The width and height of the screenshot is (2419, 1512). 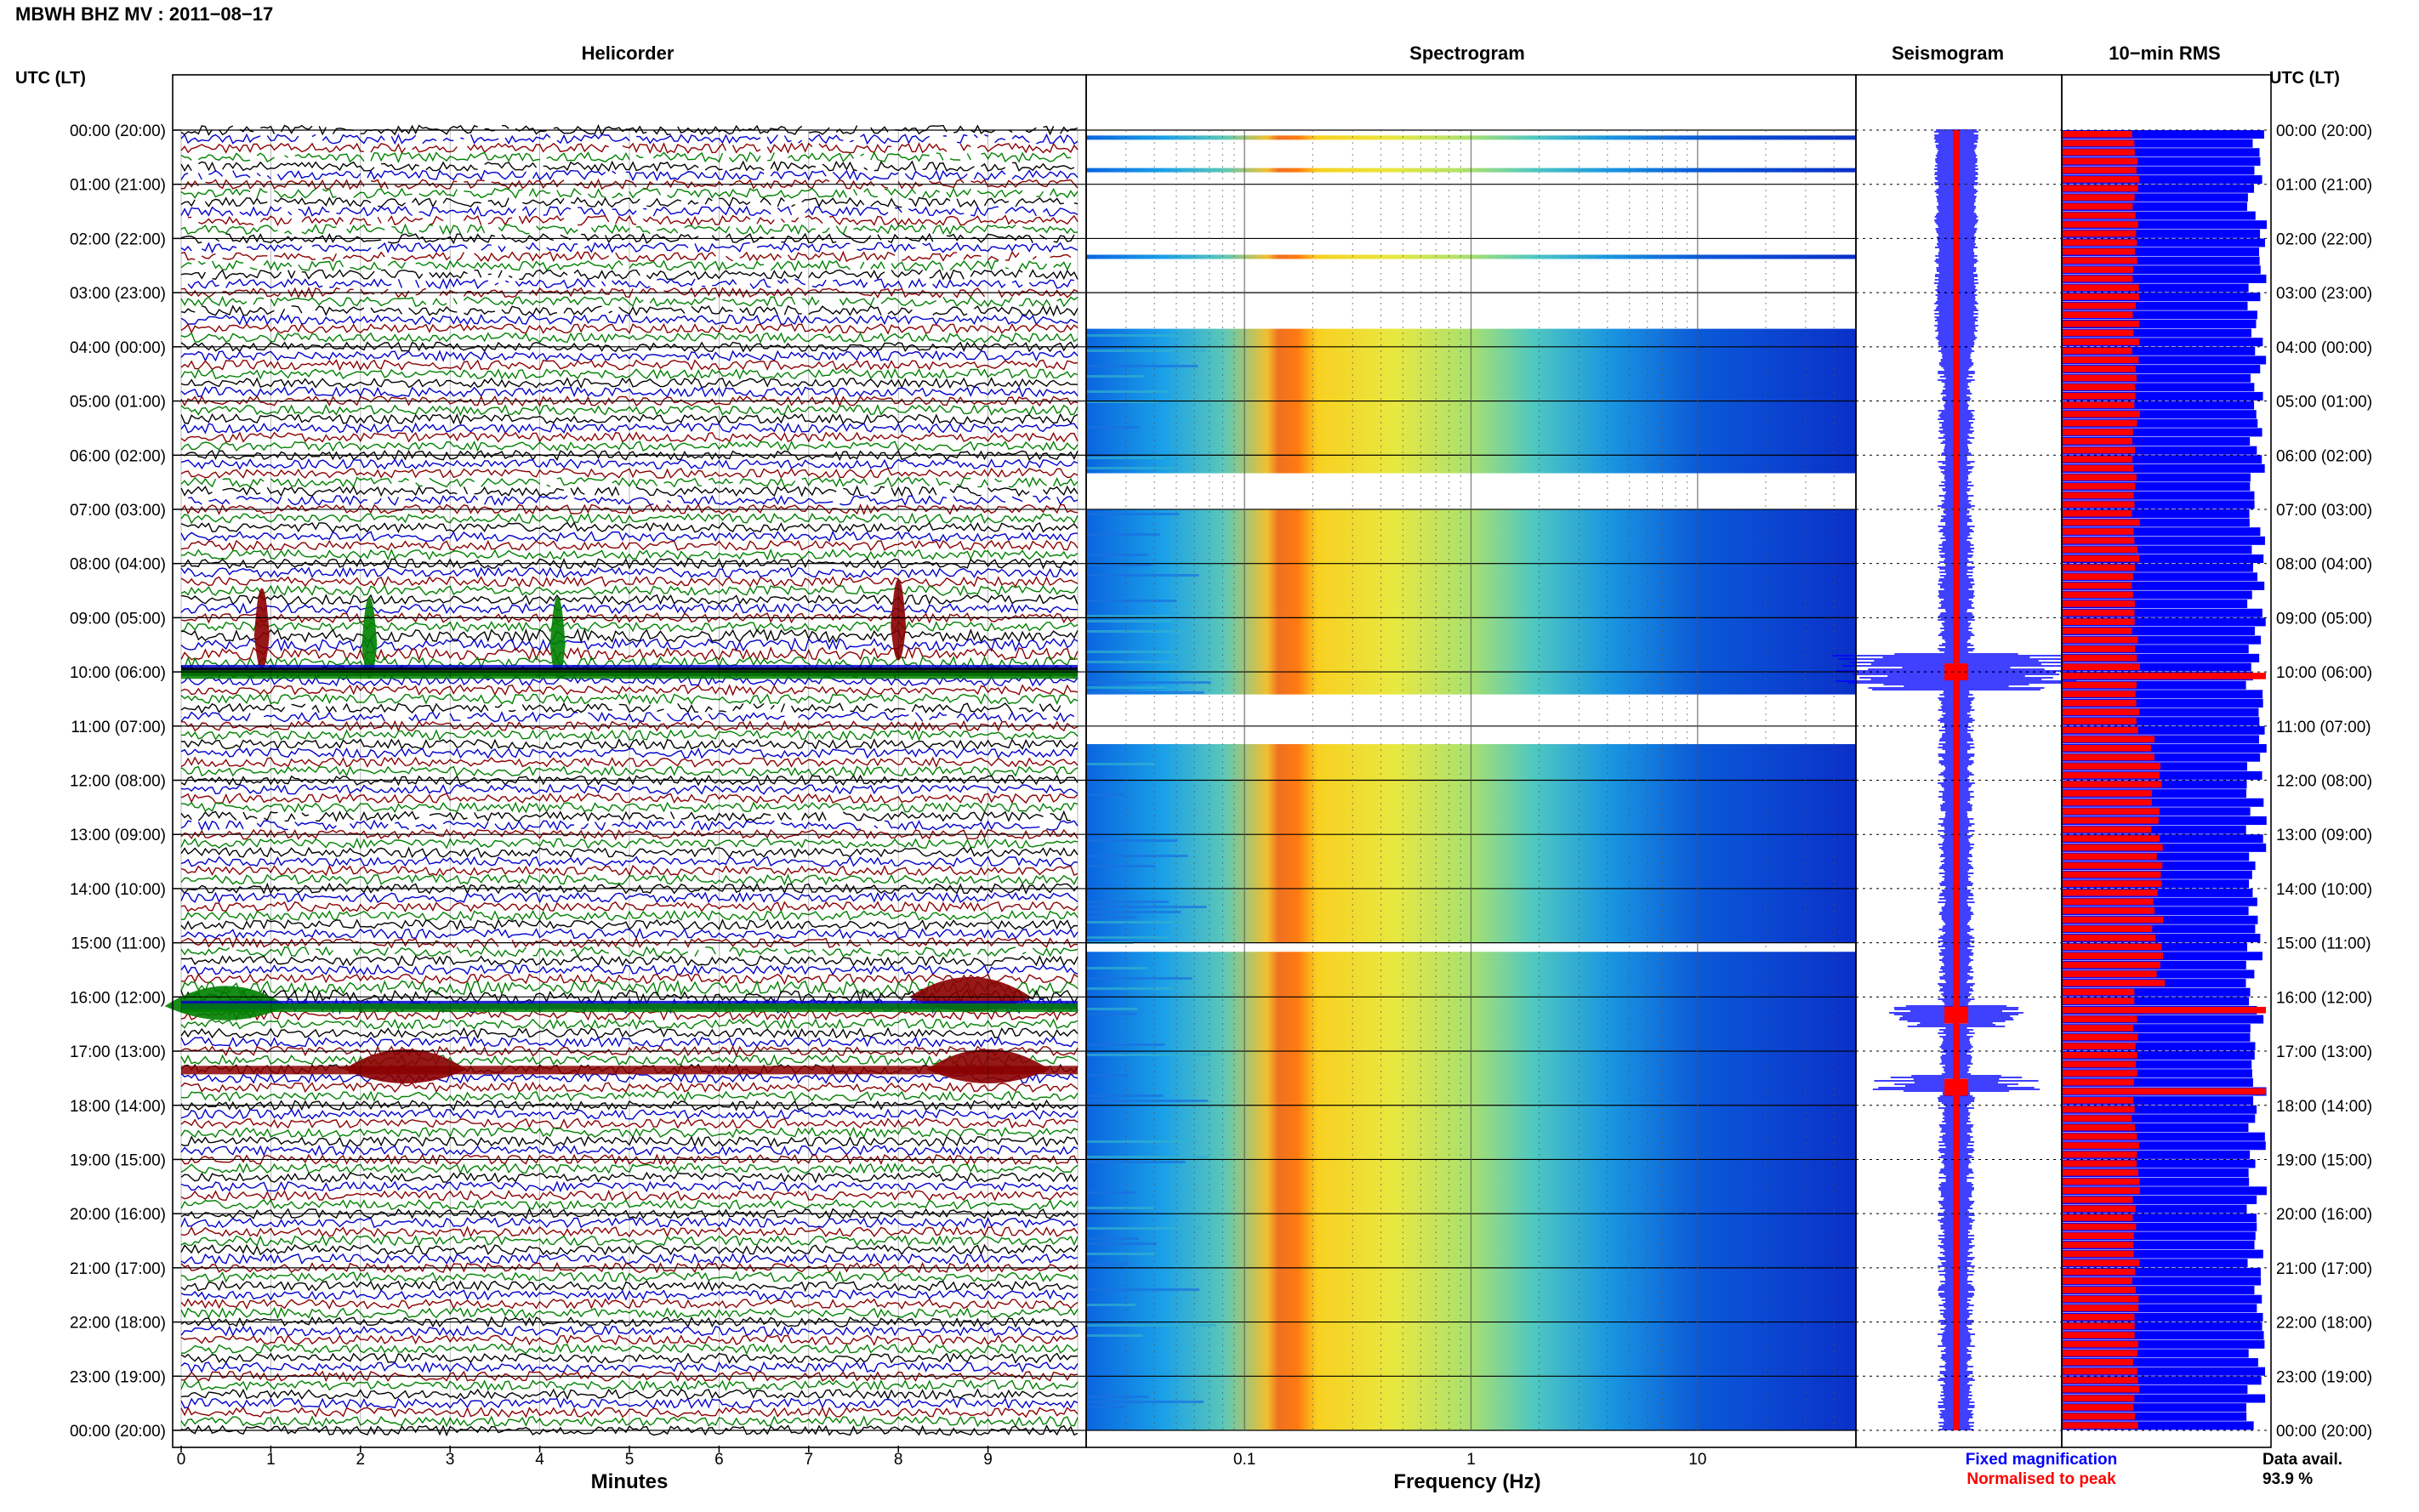 What do you see at coordinates (1956, 779) in the screenshot?
I see `seismogram-trace` at bounding box center [1956, 779].